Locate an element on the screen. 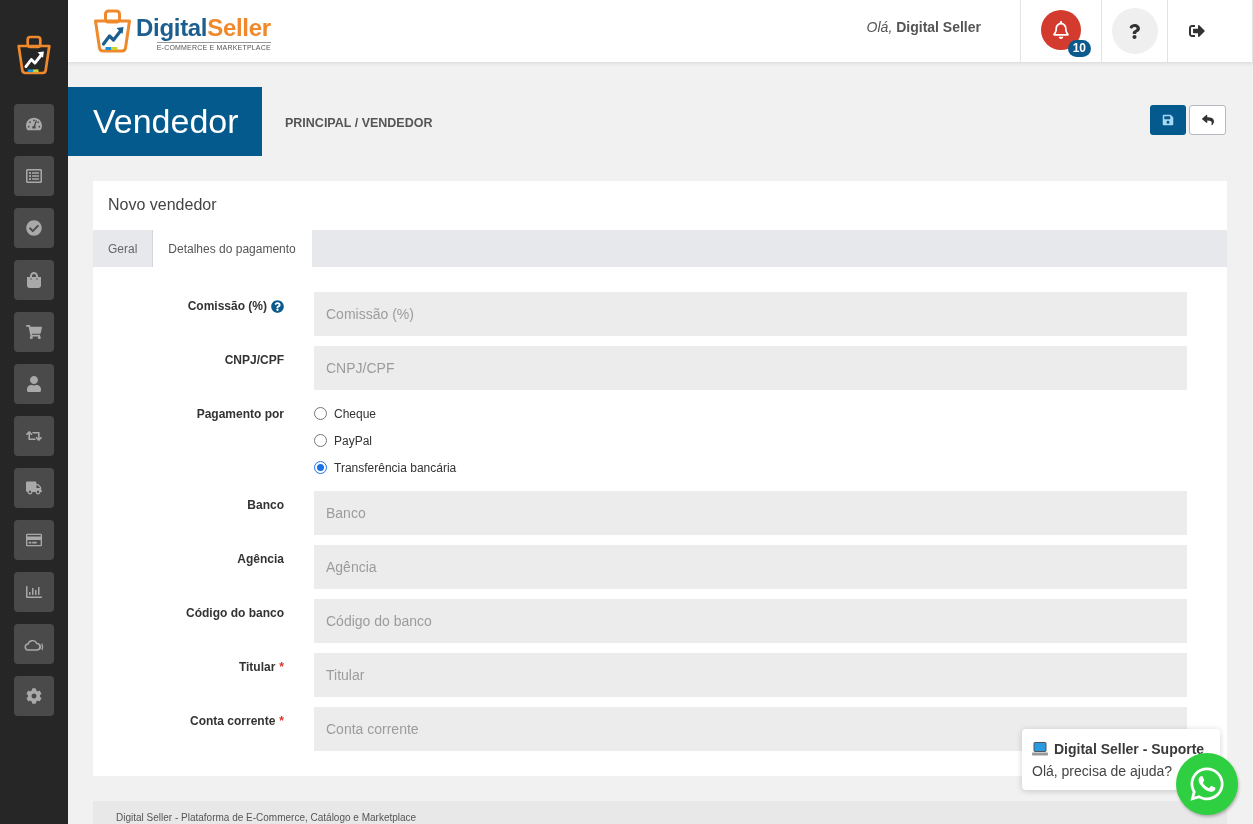 The height and width of the screenshot is (824, 1253). shopping-bag-icon is located at coordinates (34, 280).